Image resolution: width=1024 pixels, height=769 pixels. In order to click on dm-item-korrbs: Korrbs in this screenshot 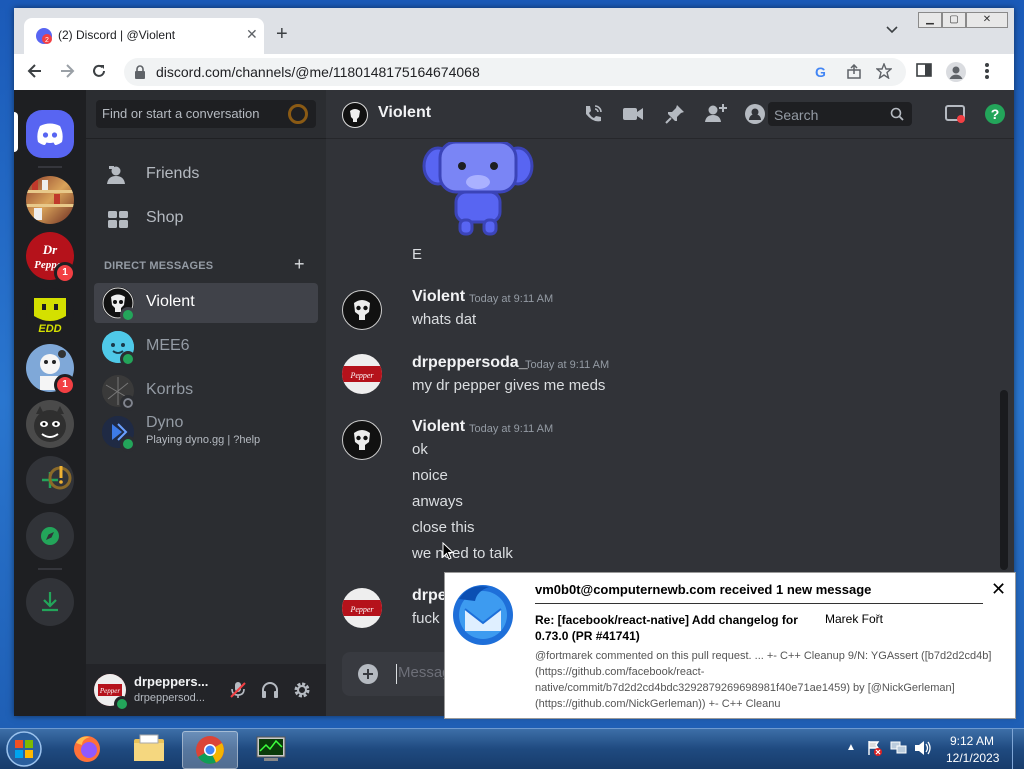, I will do `click(206, 391)`.